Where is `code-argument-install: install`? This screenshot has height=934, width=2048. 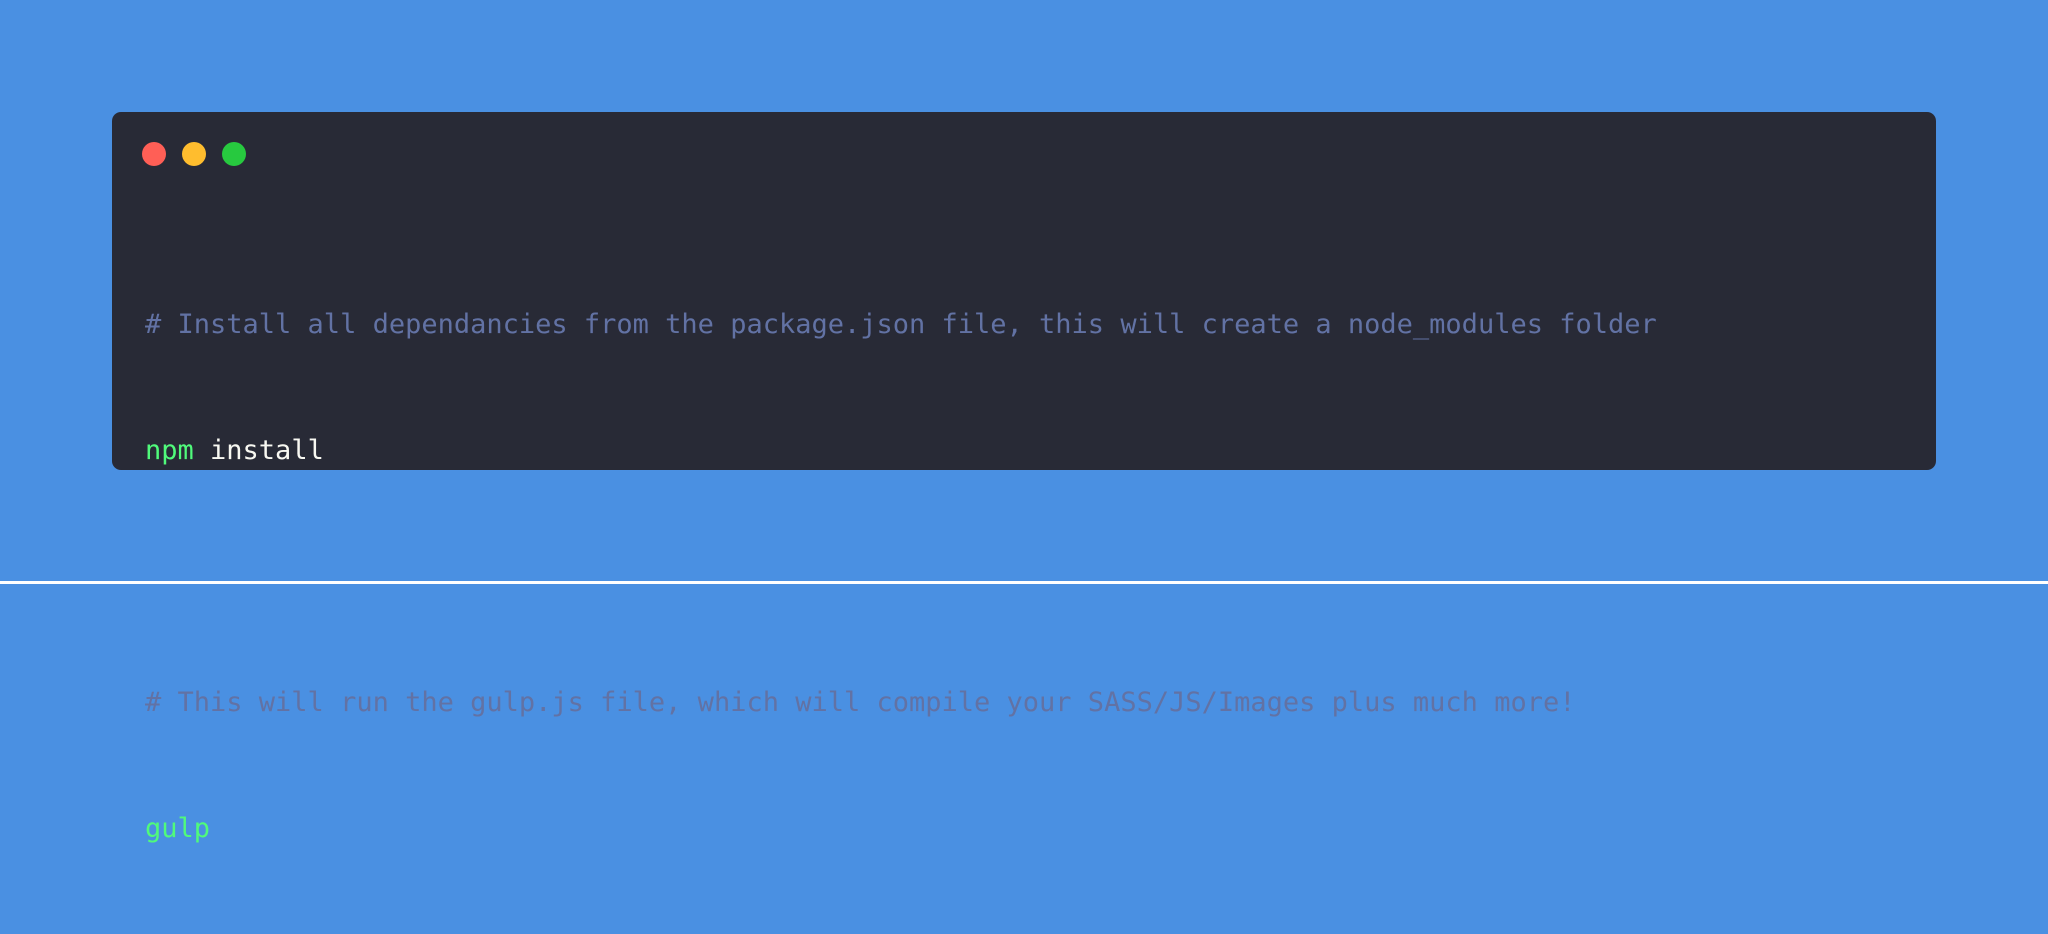
code-argument-install: install is located at coordinates (258, 450).